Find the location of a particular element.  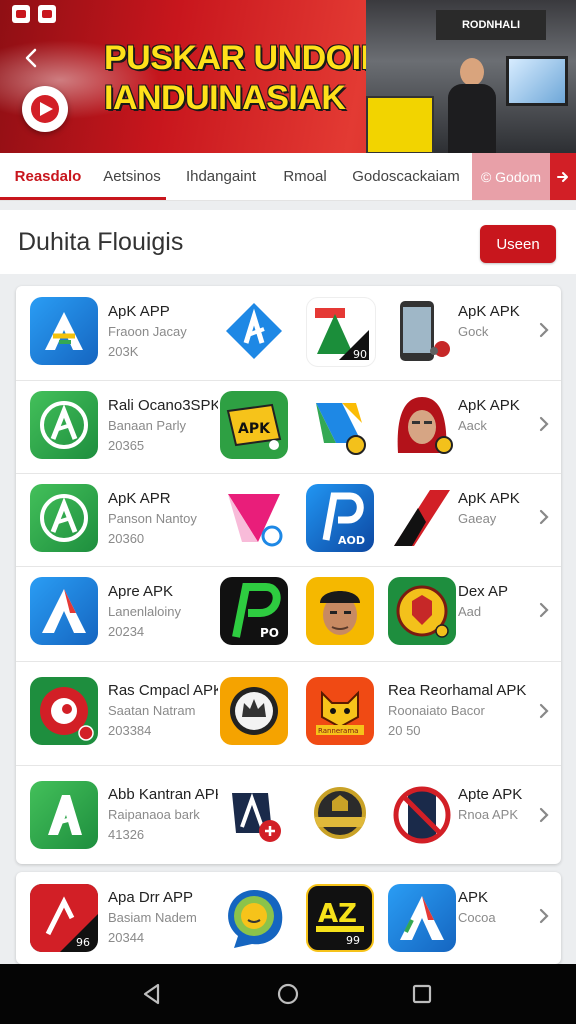

app-name: Dex AP is located at coordinates (483, 591).